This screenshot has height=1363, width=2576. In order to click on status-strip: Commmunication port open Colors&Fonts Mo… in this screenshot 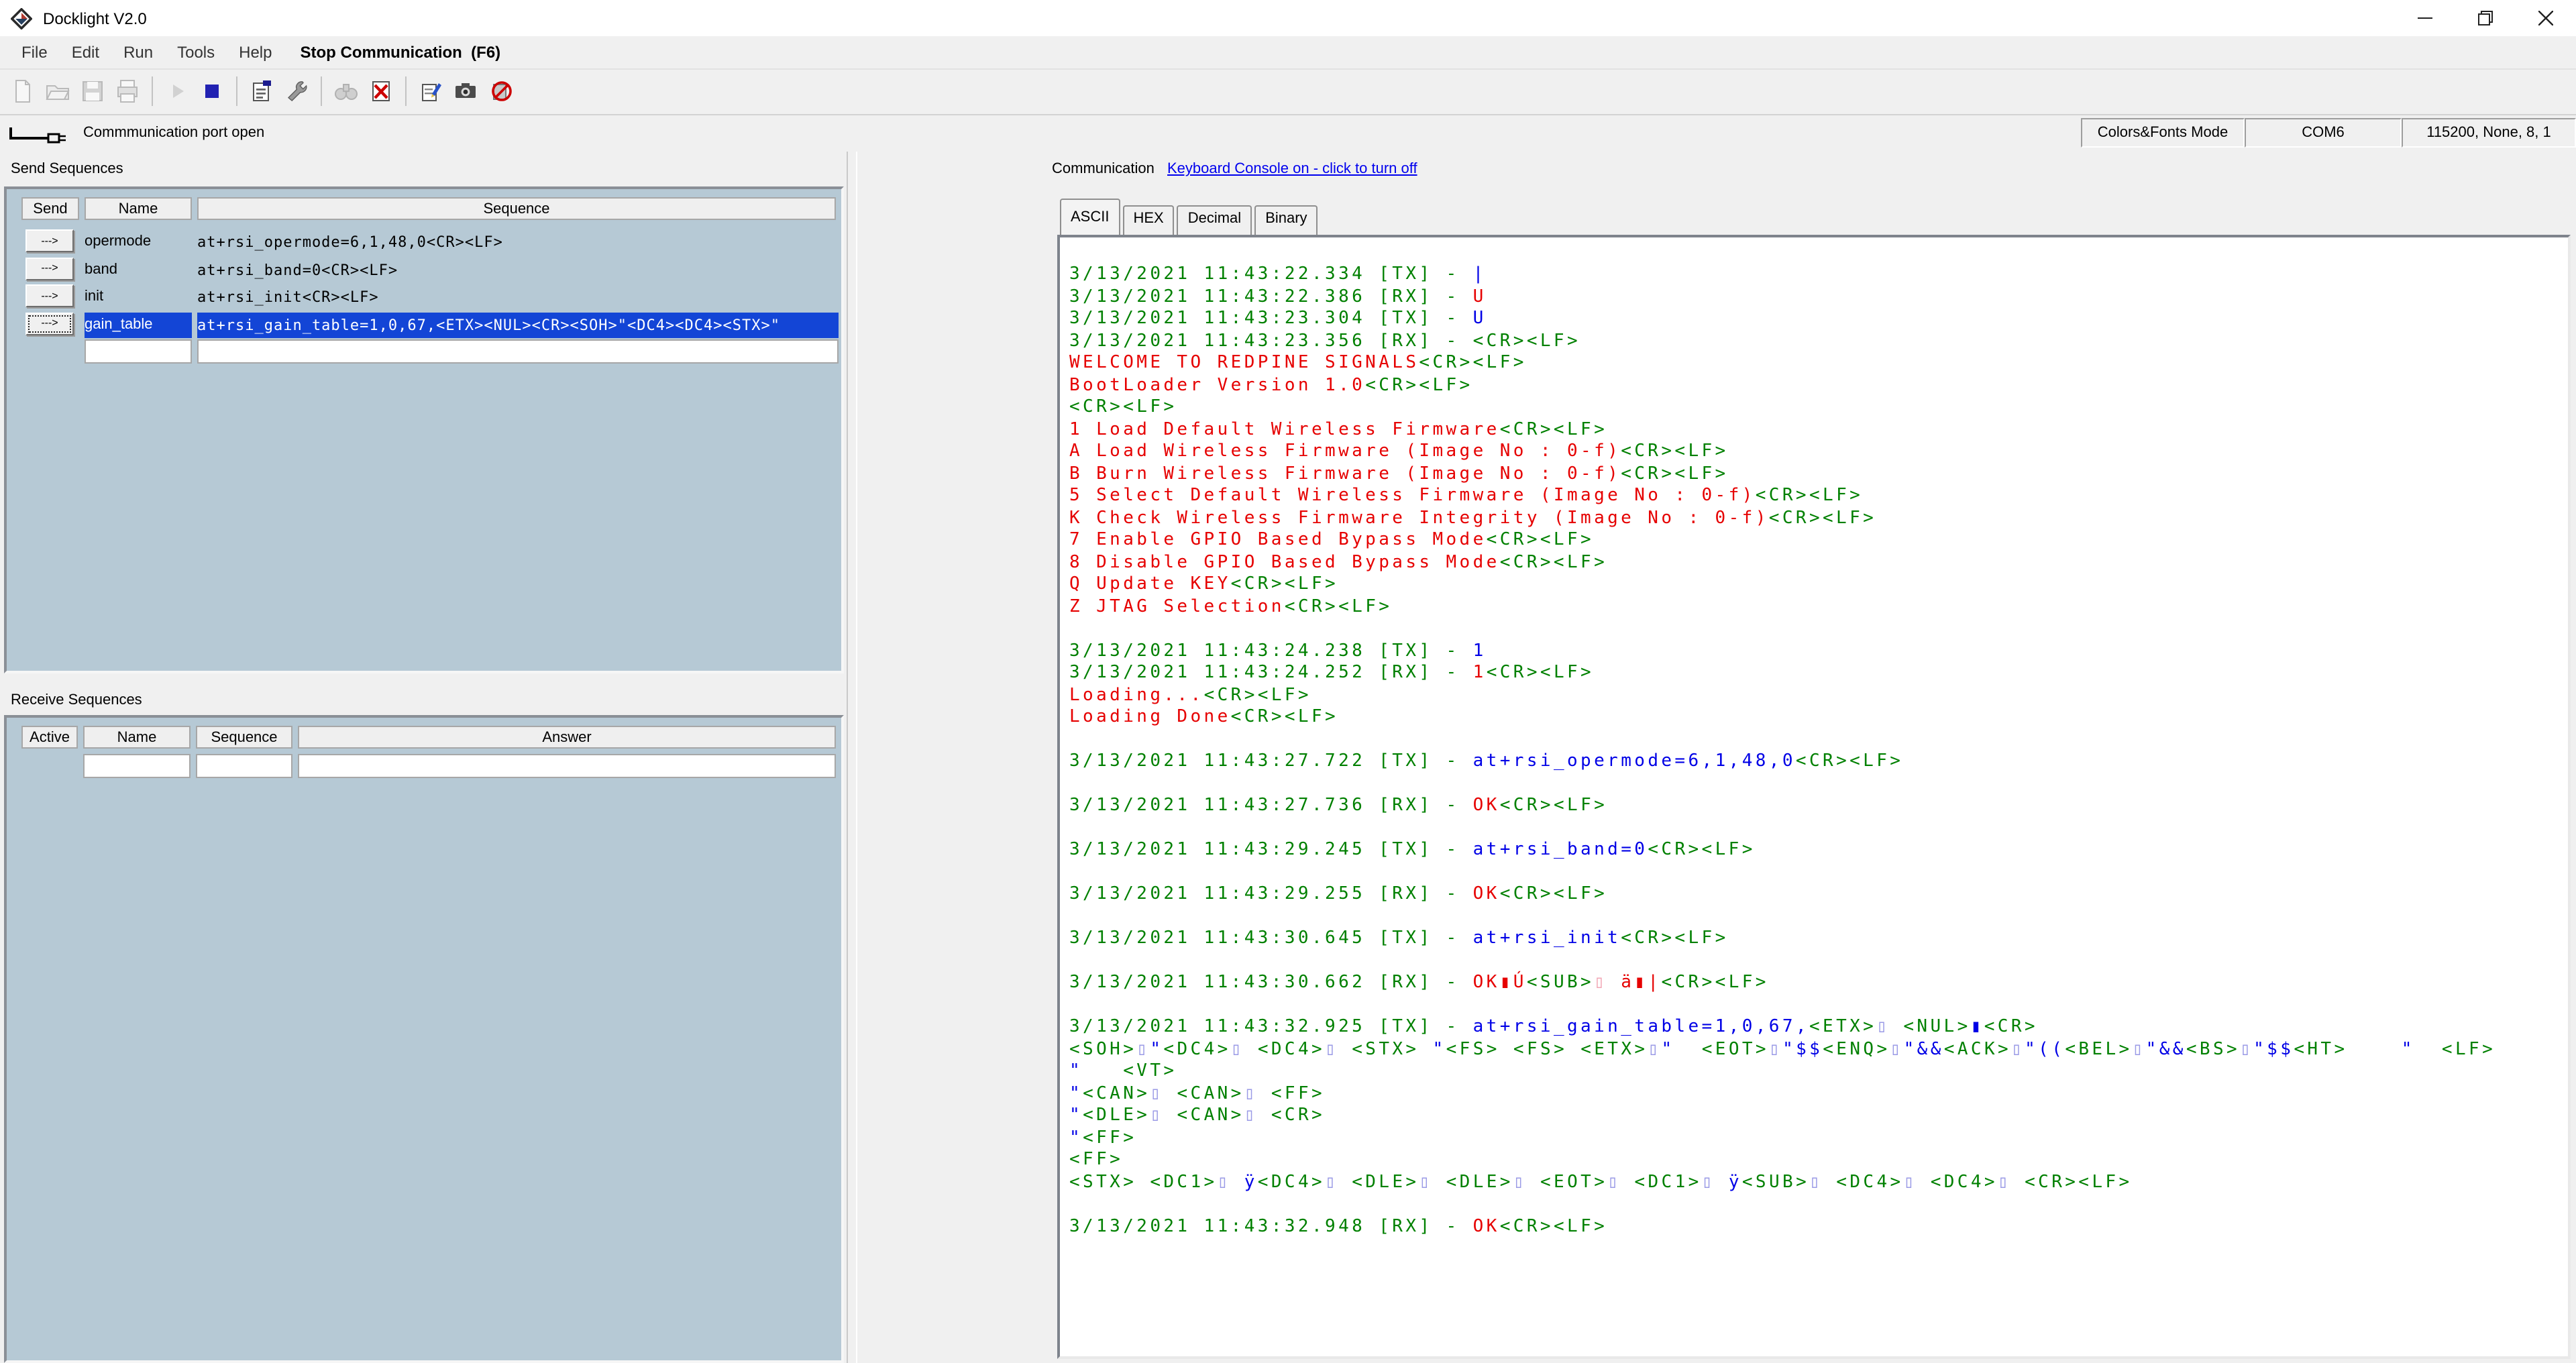, I will do `click(1288, 133)`.